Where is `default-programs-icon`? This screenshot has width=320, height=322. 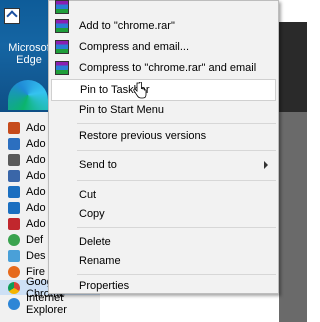
default-programs-icon is located at coordinates (14, 239).